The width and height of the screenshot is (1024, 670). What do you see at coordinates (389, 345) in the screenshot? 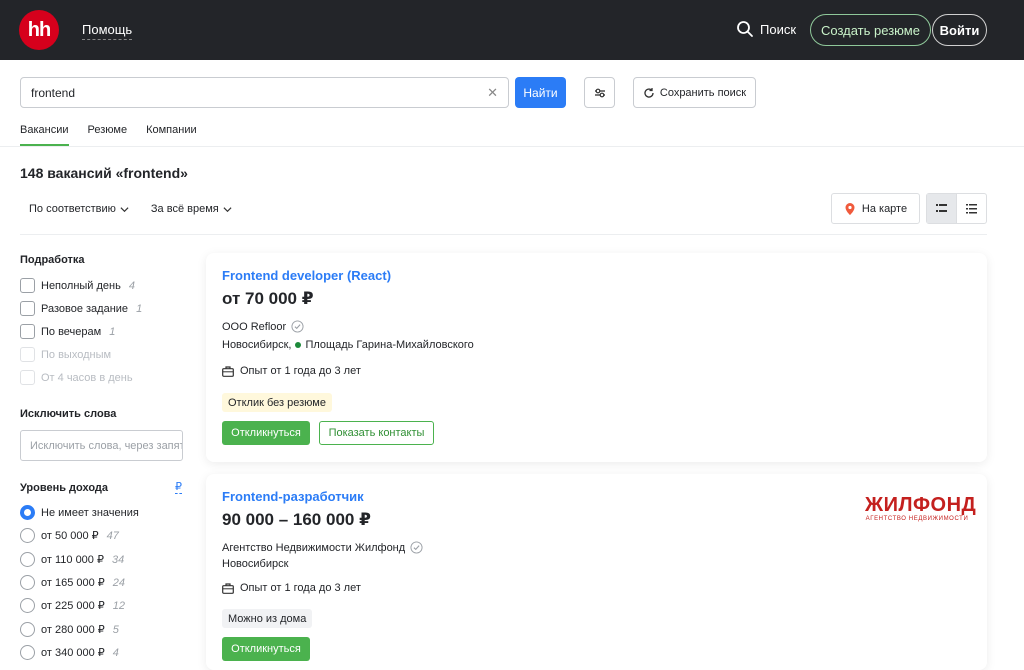
I see `metro-station: Площадь Гарина-Михайловского` at bounding box center [389, 345].